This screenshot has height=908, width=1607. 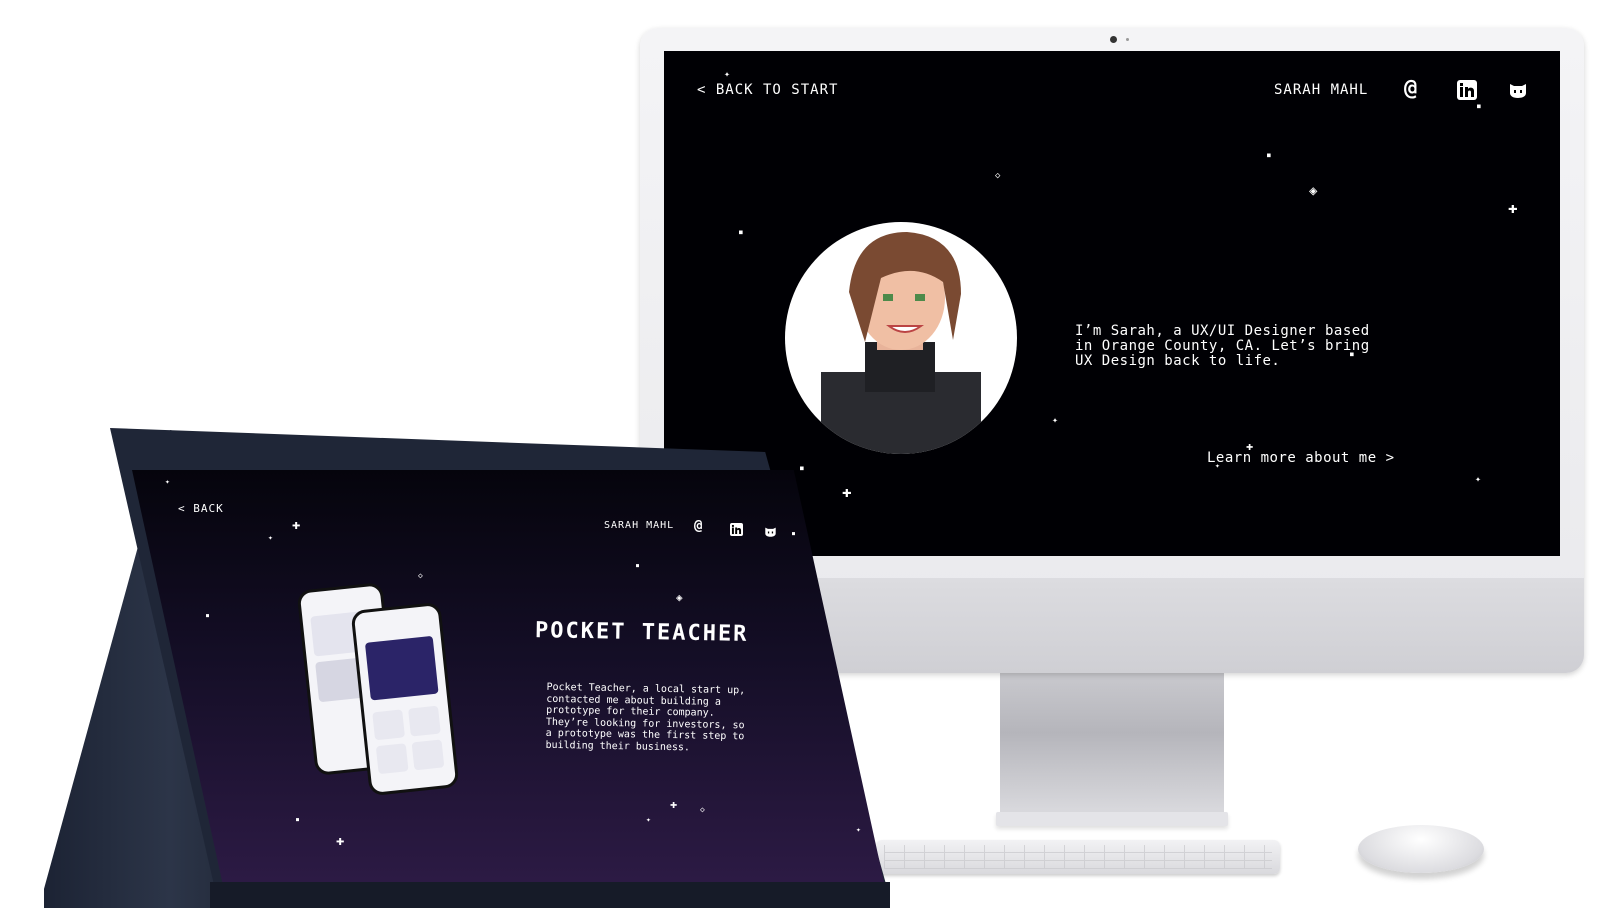 What do you see at coordinates (201, 508) in the screenshot?
I see `back-link: < BACK` at bounding box center [201, 508].